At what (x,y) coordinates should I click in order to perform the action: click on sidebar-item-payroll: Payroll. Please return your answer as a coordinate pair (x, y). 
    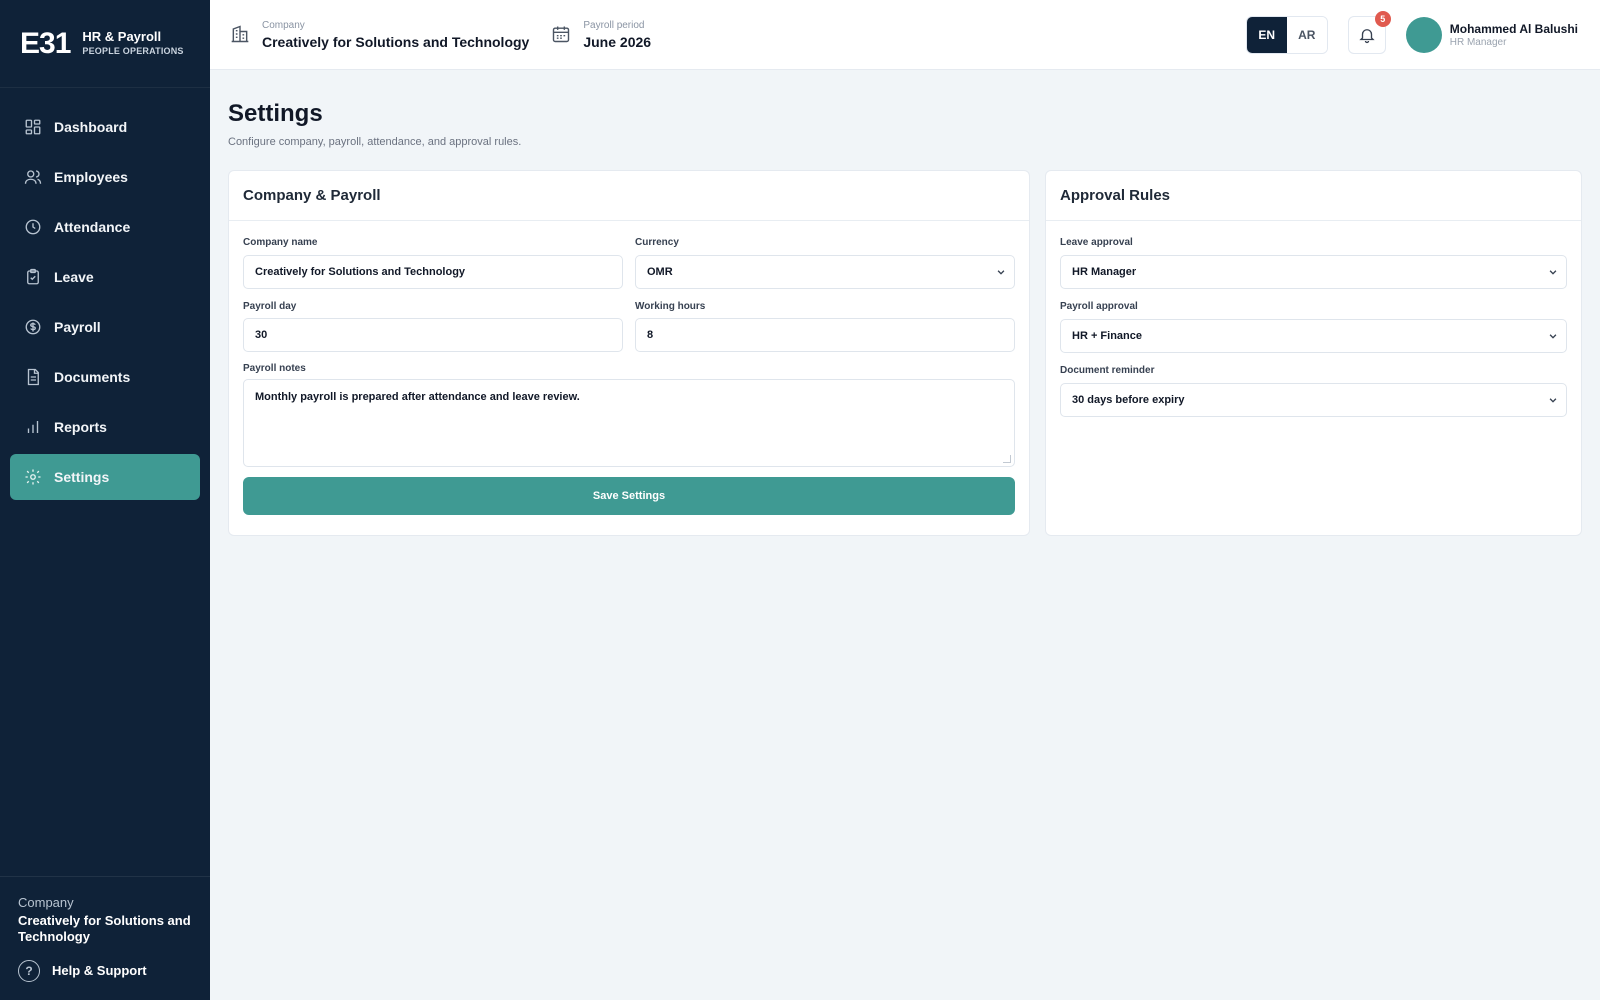
    Looking at the image, I should click on (105, 327).